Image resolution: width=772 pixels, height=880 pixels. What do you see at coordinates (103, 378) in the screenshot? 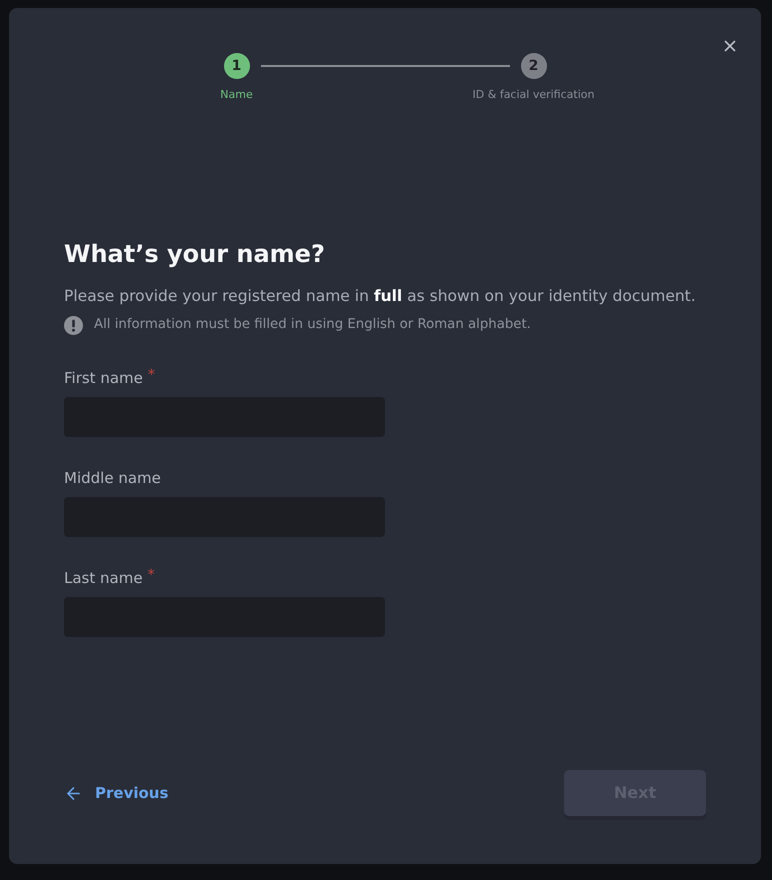
I see `field-label: First name` at bounding box center [103, 378].